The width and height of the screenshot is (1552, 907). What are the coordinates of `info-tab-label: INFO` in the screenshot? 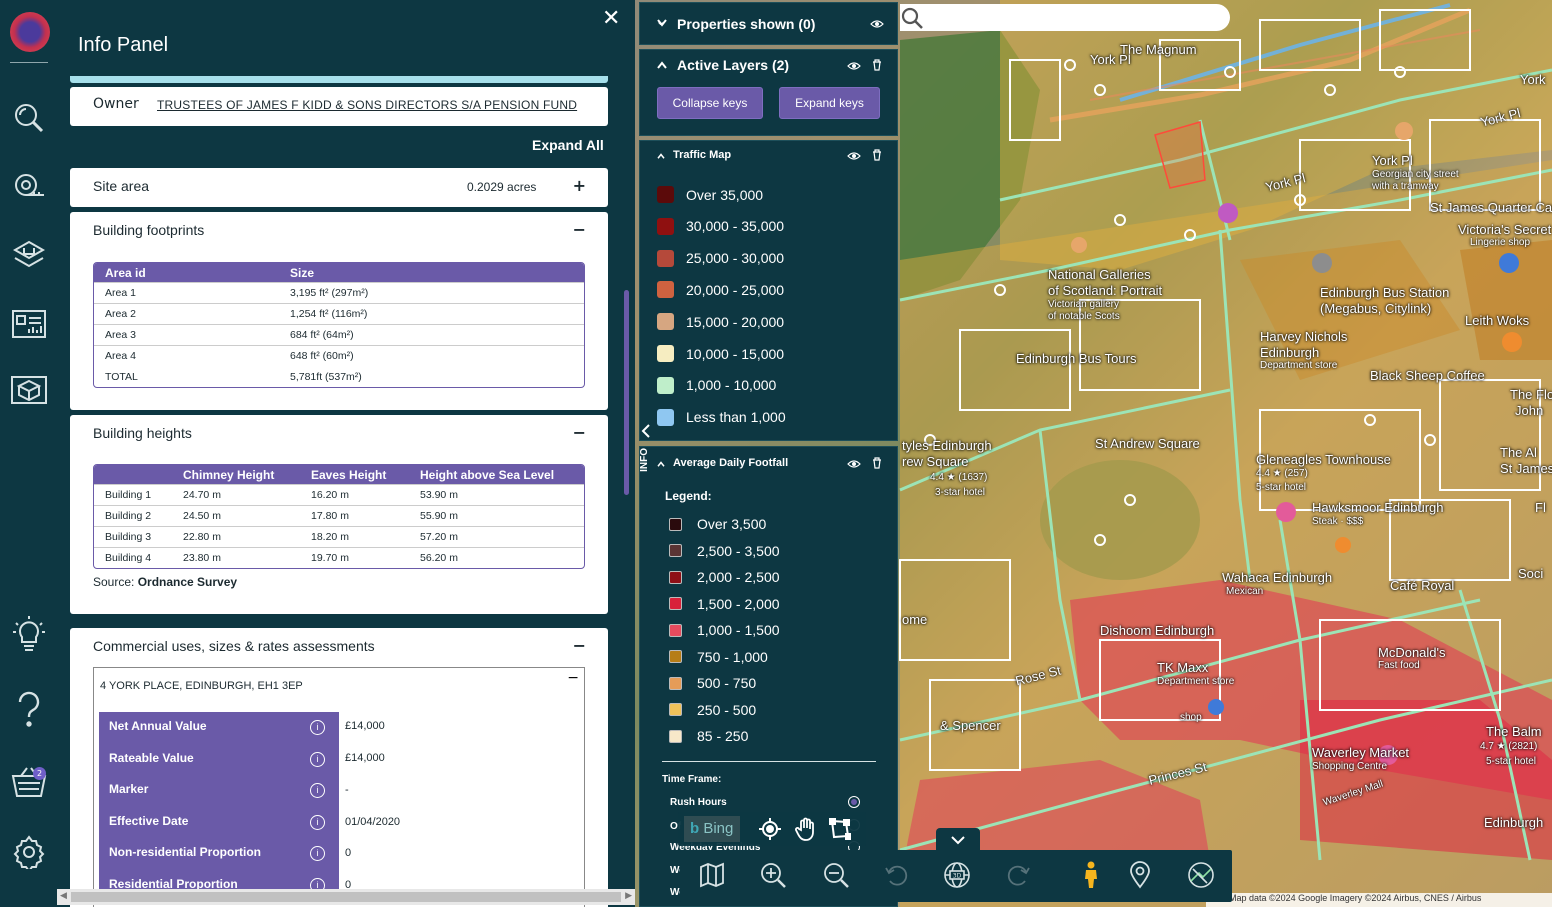 It's located at (644, 460).